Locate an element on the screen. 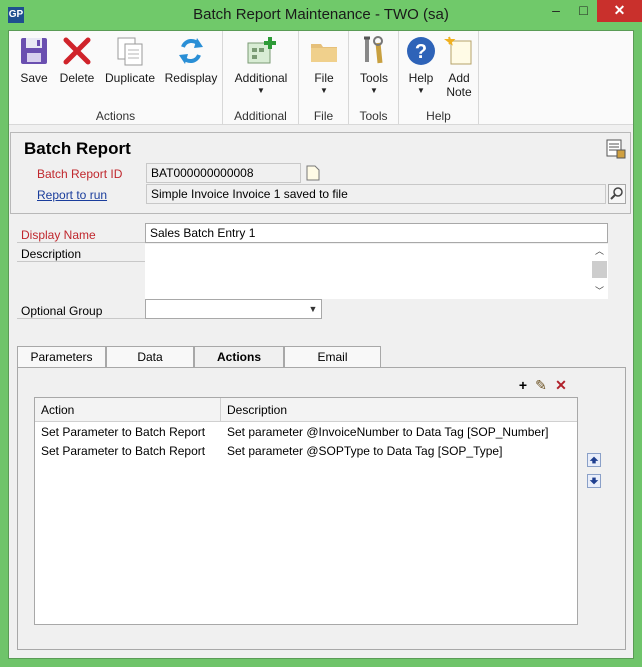  tab-data: Data is located at coordinates (150, 357).